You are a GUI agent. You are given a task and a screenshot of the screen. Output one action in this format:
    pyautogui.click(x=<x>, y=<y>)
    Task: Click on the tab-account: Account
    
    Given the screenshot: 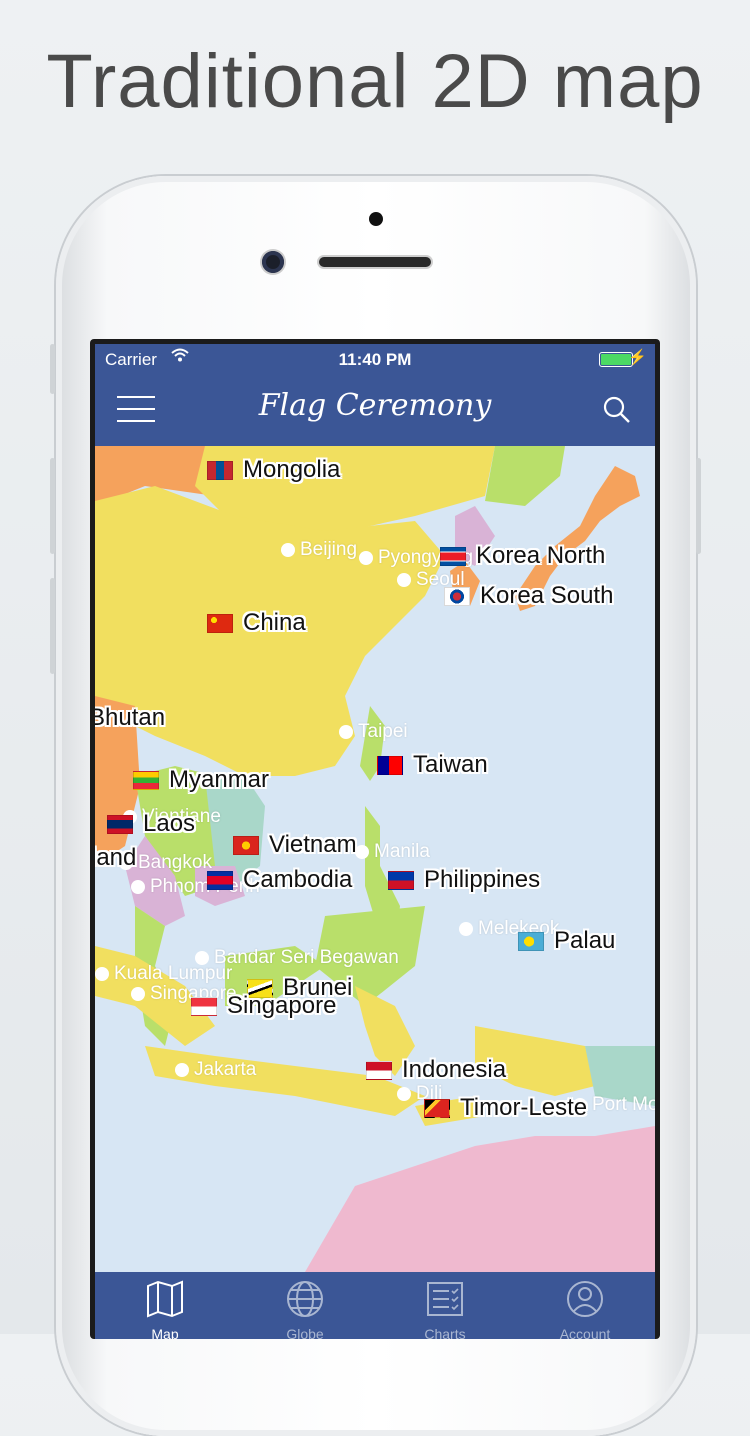 What is the action you would take?
    pyautogui.click(x=585, y=1305)
    